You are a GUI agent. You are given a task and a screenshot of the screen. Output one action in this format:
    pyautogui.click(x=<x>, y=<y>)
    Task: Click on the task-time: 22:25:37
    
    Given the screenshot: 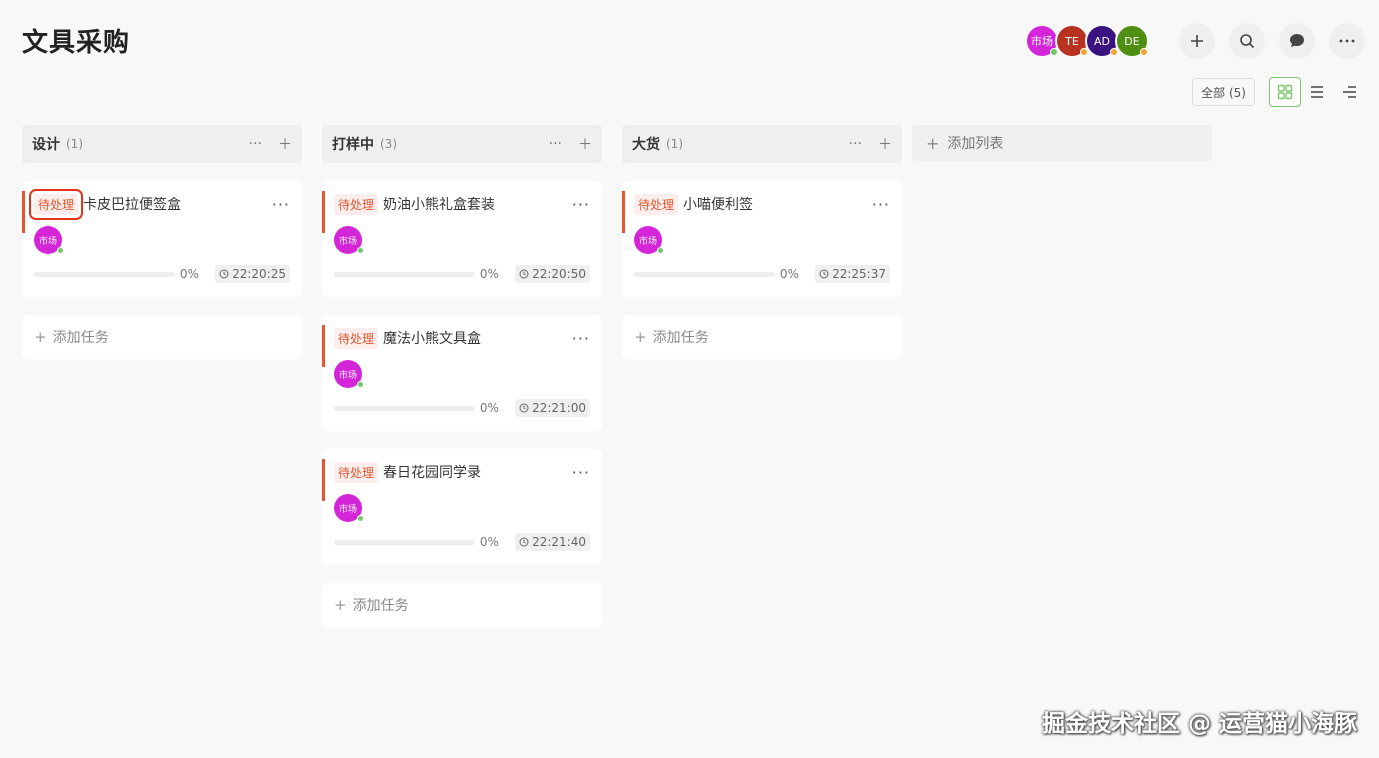 What is the action you would take?
    pyautogui.click(x=852, y=274)
    